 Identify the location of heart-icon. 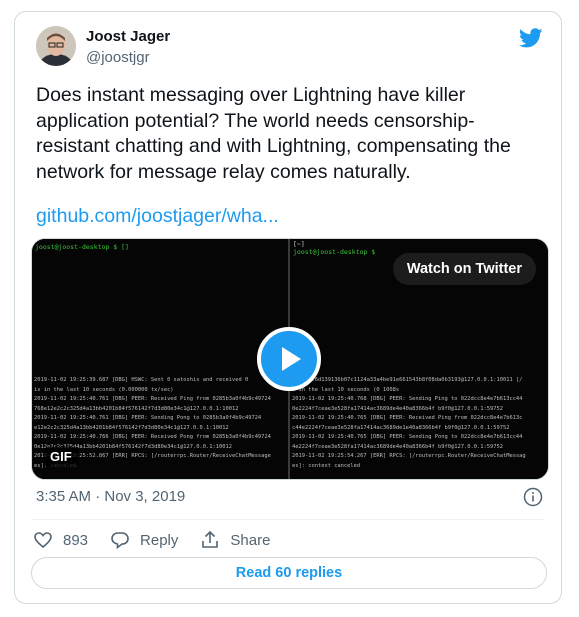
(43, 540).